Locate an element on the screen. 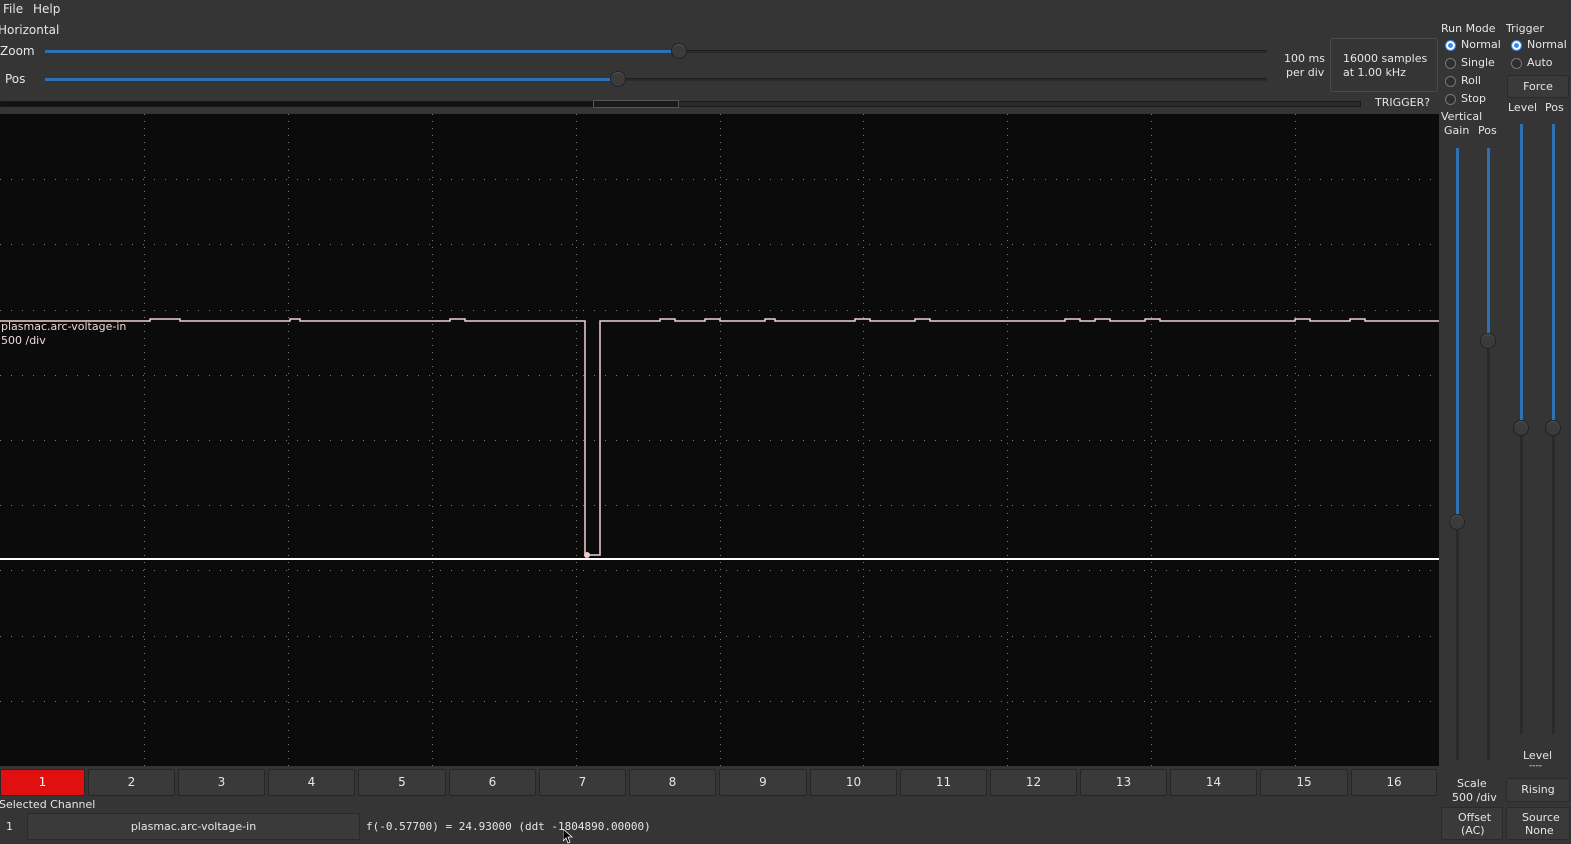  offset-value: (AC) is located at coordinates (1473, 830).